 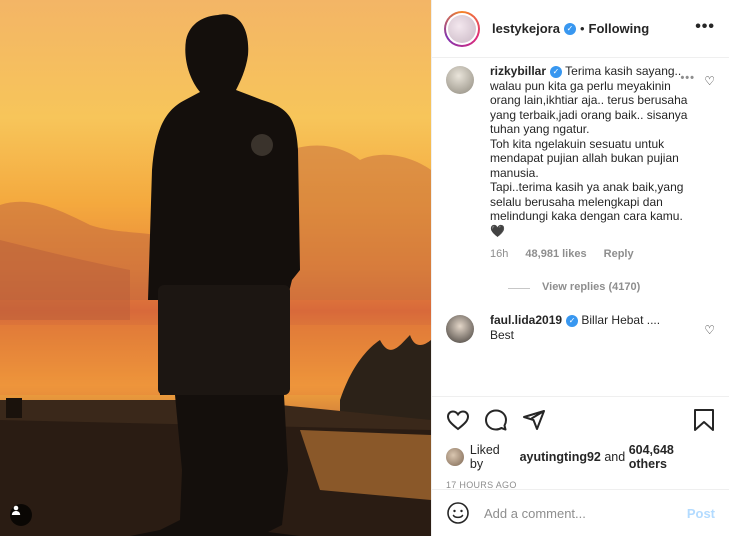 I want to click on reply-button: Reply, so click(x=619, y=254).